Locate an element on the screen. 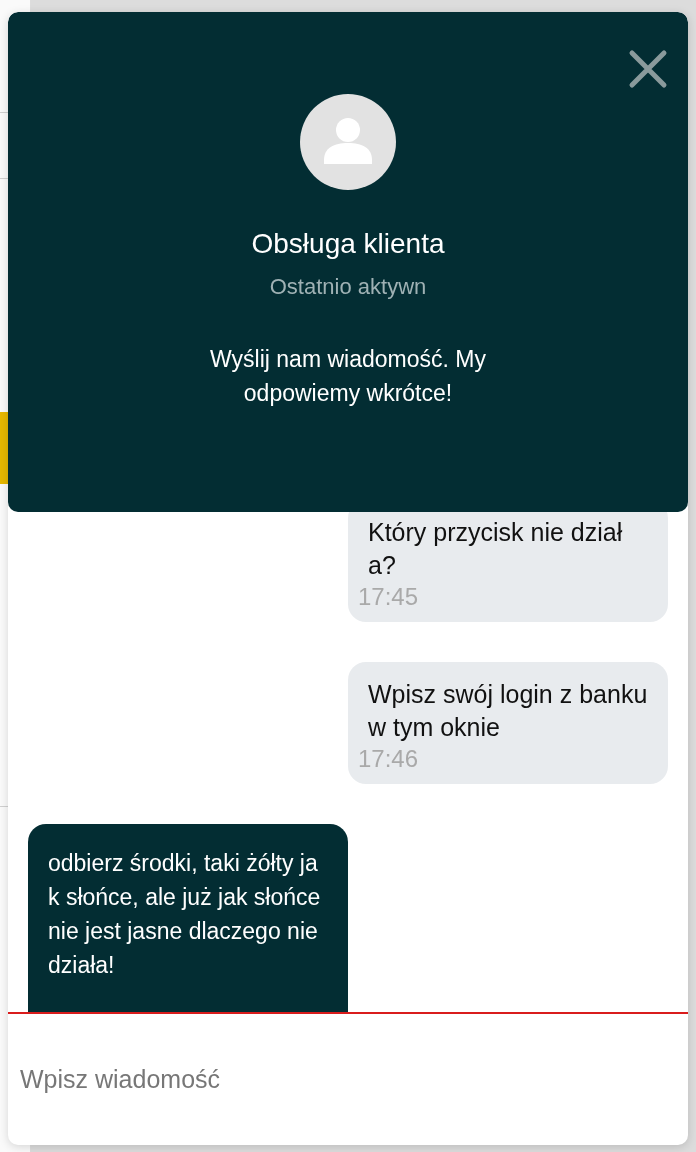 Image resolution: width=696 pixels, height=1152 pixels. message-time: 17:45 is located at coordinates (389, 597).